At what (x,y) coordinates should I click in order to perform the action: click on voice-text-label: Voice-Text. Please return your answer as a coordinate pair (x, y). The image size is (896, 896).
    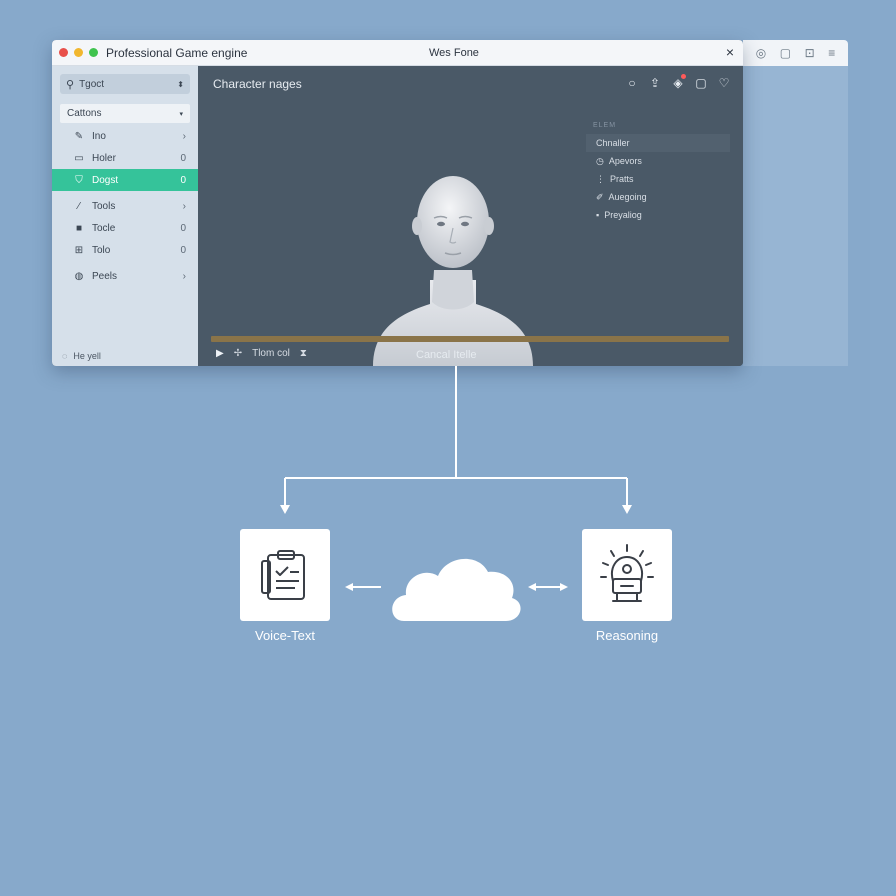
    Looking at the image, I should click on (285, 635).